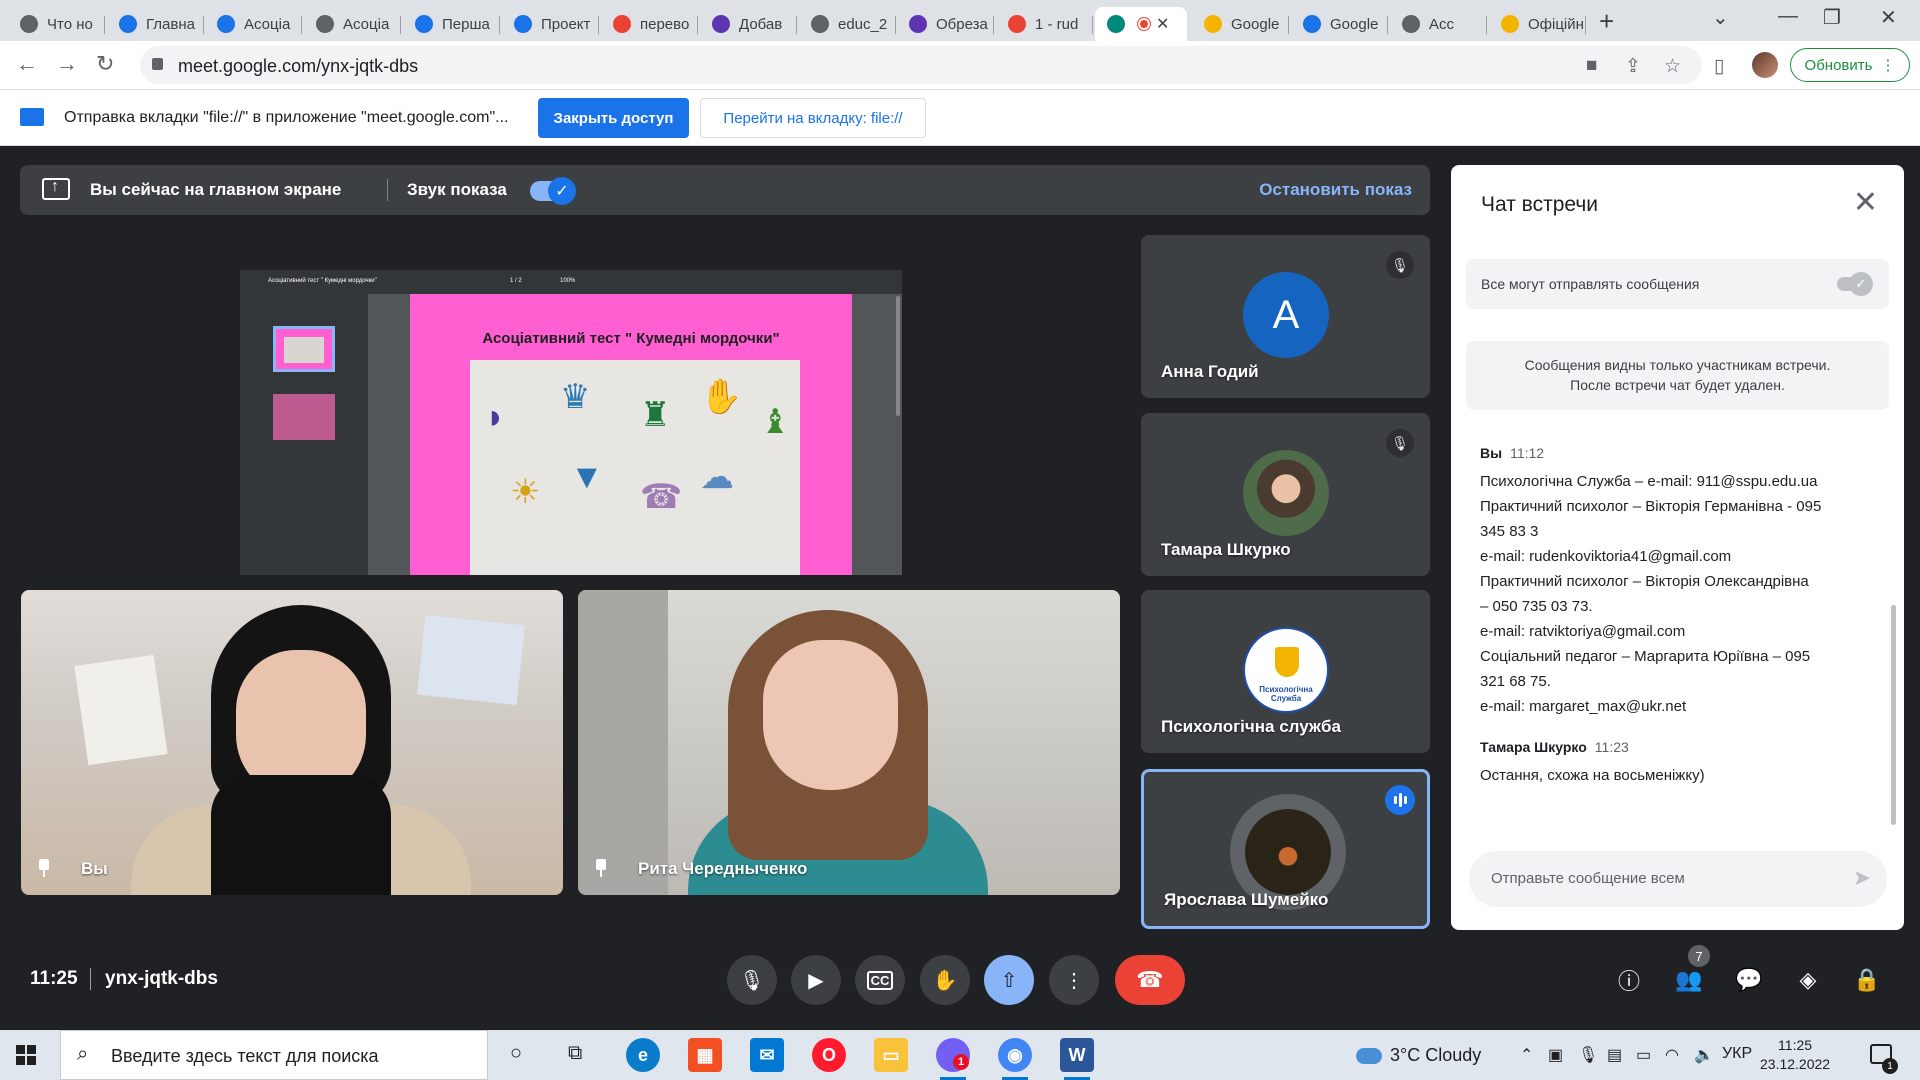 This screenshot has height=1080, width=1920. I want to click on participant-tile-tamara: 🎙 Тамара Шкурко, so click(1285, 494).